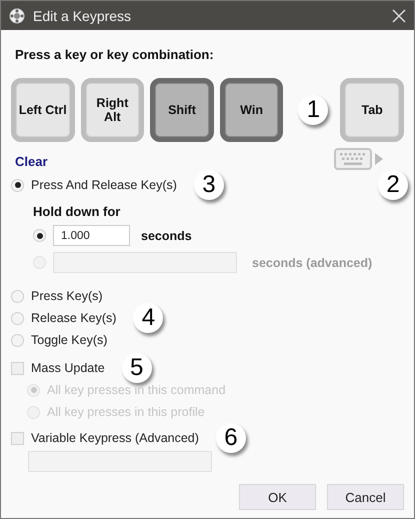  I want to click on option-label: Press And Release Key(s), so click(104, 185).